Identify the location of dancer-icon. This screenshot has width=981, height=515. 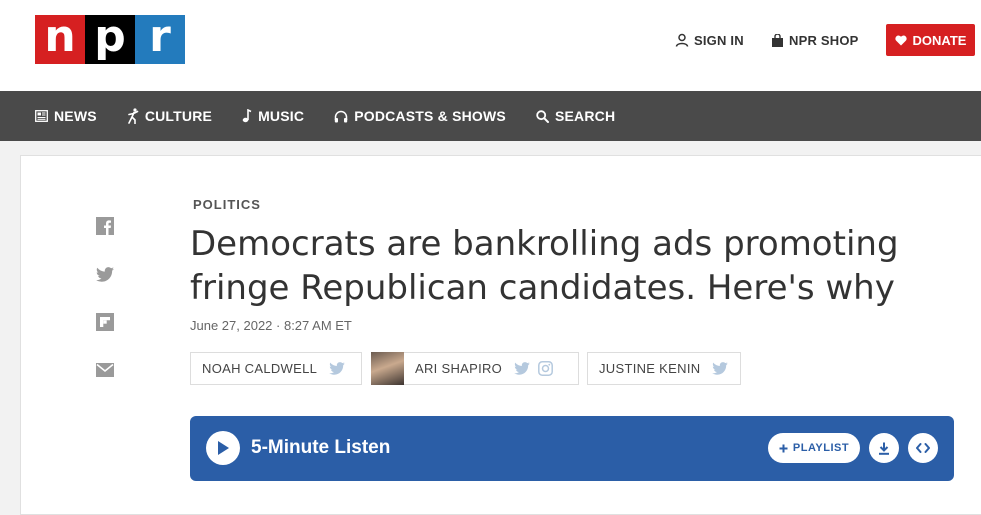
(133, 116).